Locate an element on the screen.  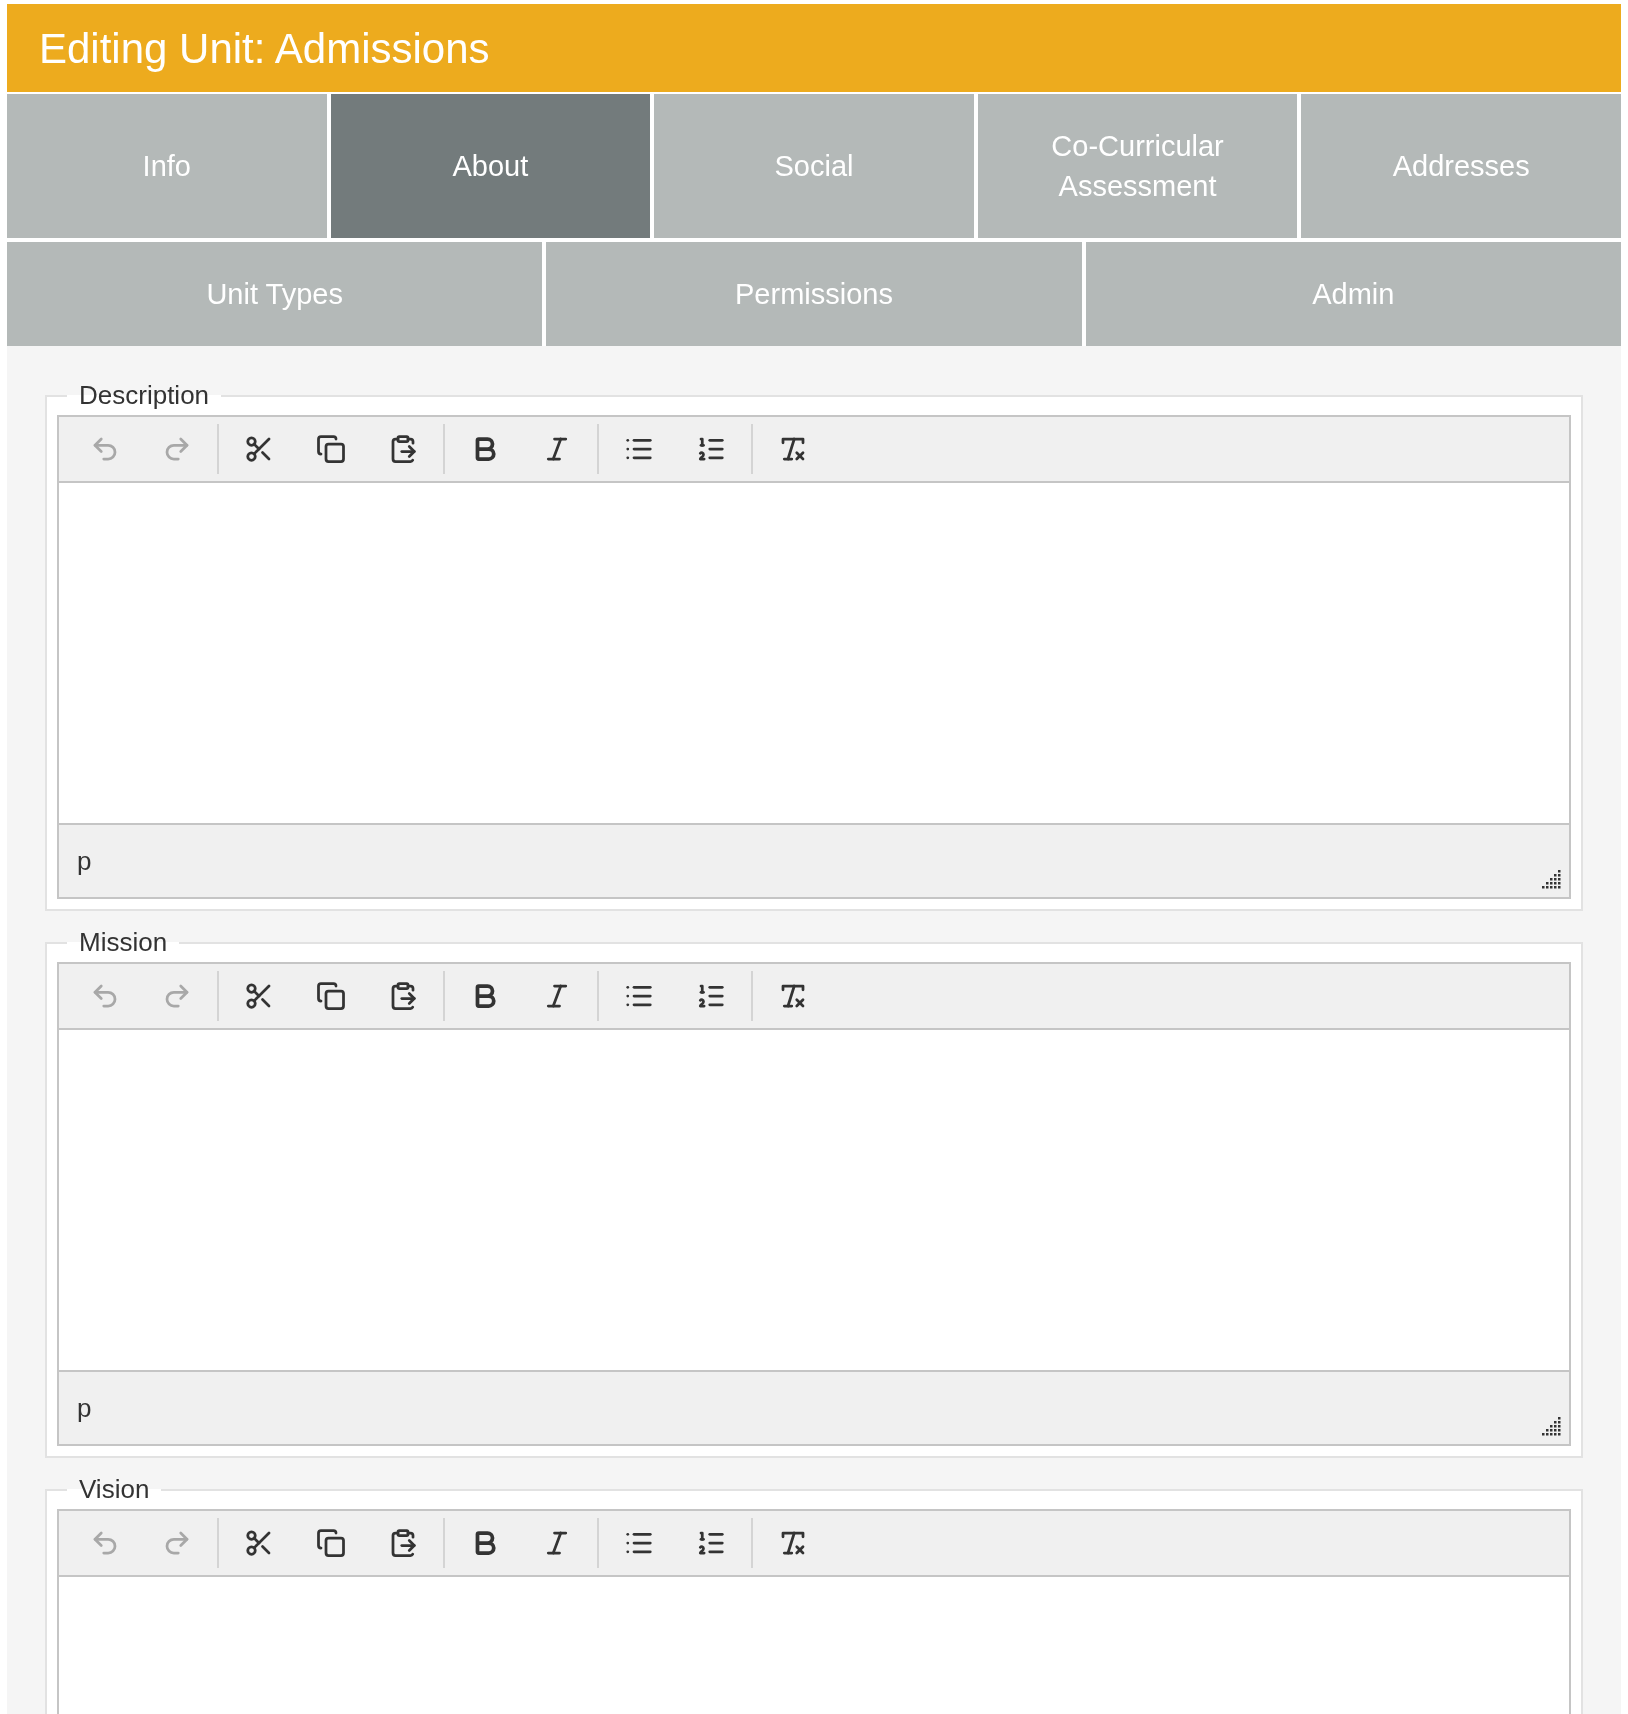
page-title: Editing Unit: Admissions is located at coordinates (264, 48).